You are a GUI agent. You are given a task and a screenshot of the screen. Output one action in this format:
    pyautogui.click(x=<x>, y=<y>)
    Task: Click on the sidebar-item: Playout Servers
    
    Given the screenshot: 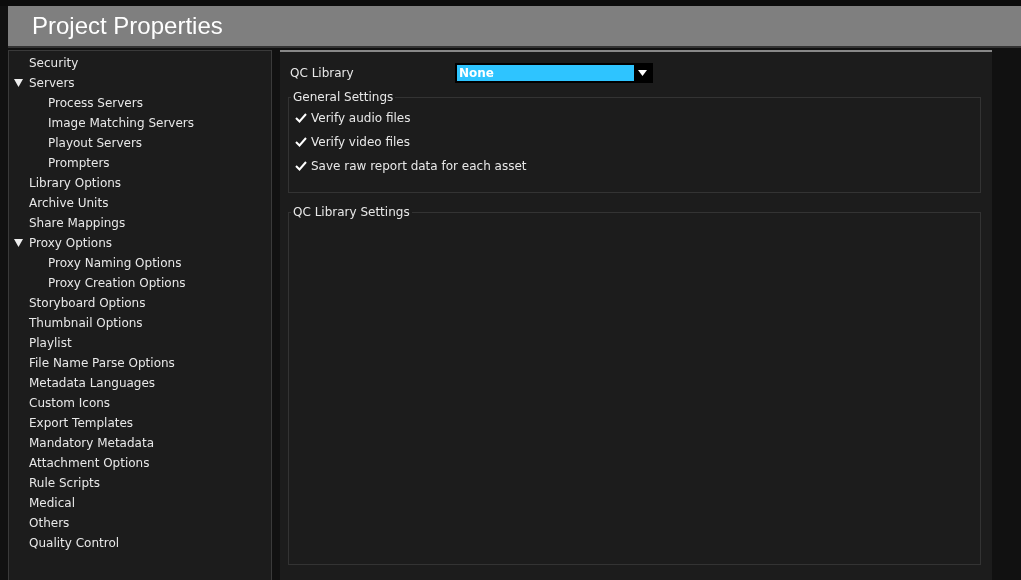 What is the action you would take?
    pyautogui.click(x=95, y=143)
    